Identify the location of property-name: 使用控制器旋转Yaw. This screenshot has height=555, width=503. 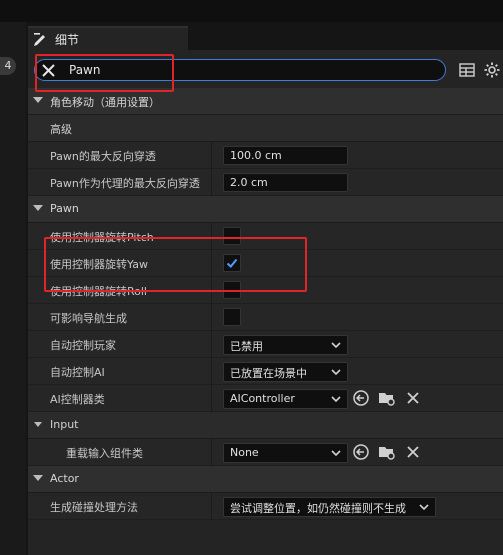
(99, 264).